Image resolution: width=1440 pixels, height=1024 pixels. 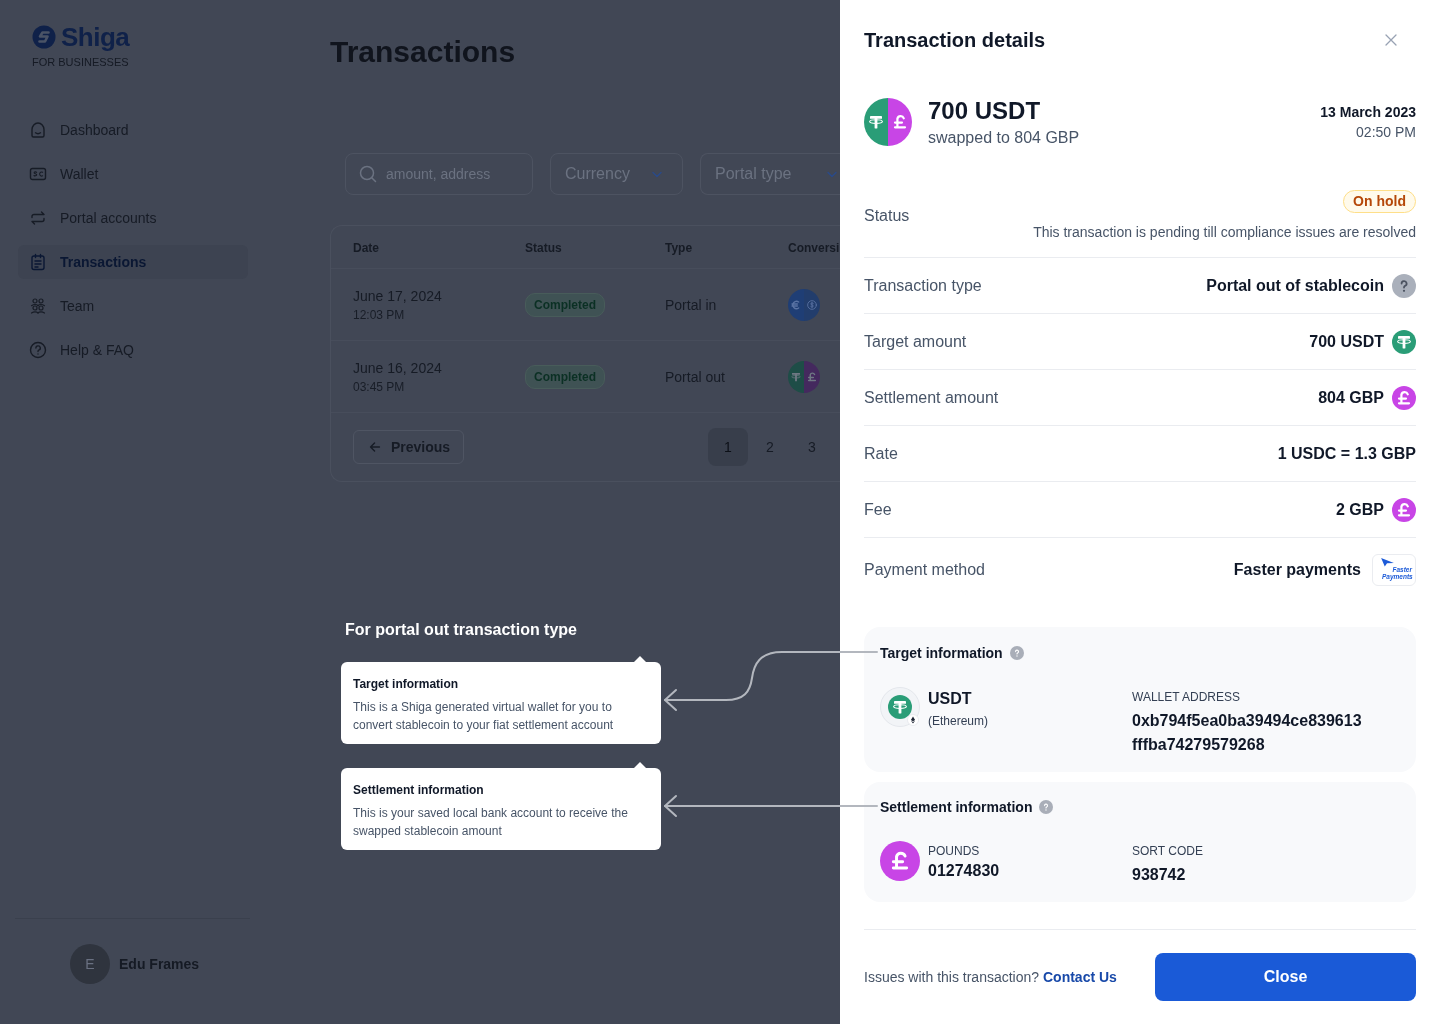 What do you see at coordinates (38, 306) in the screenshot?
I see `team-icon` at bounding box center [38, 306].